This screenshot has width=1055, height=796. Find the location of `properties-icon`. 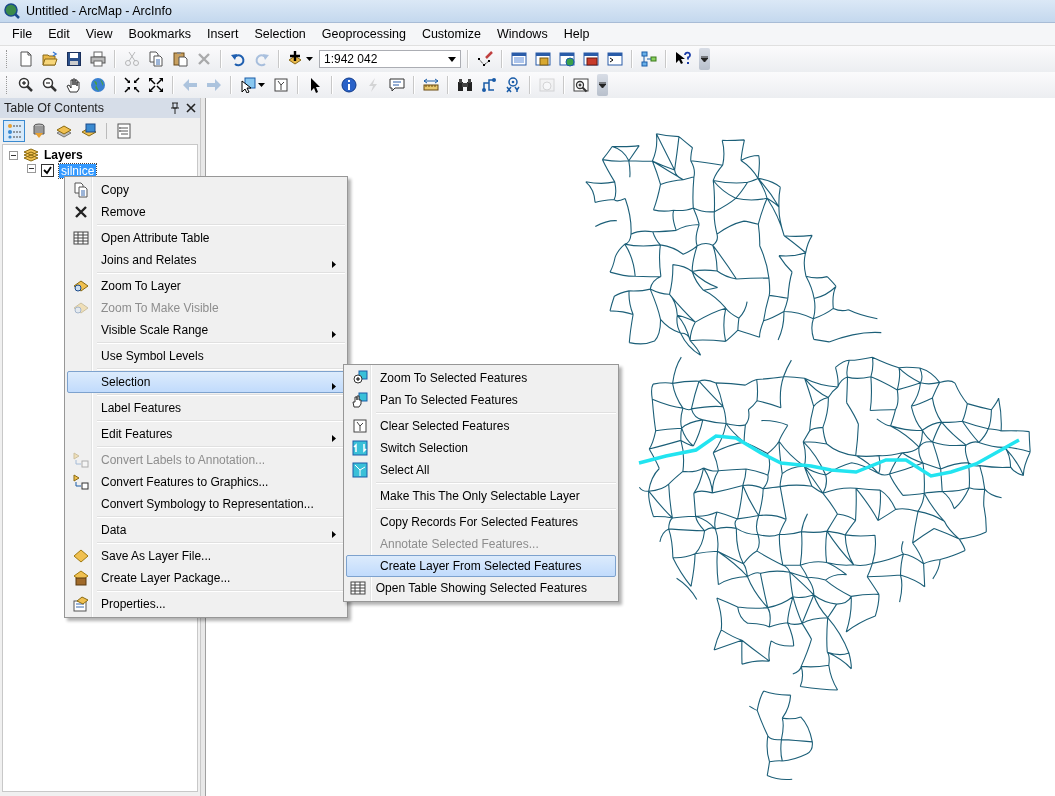

properties-icon is located at coordinates (81, 604).